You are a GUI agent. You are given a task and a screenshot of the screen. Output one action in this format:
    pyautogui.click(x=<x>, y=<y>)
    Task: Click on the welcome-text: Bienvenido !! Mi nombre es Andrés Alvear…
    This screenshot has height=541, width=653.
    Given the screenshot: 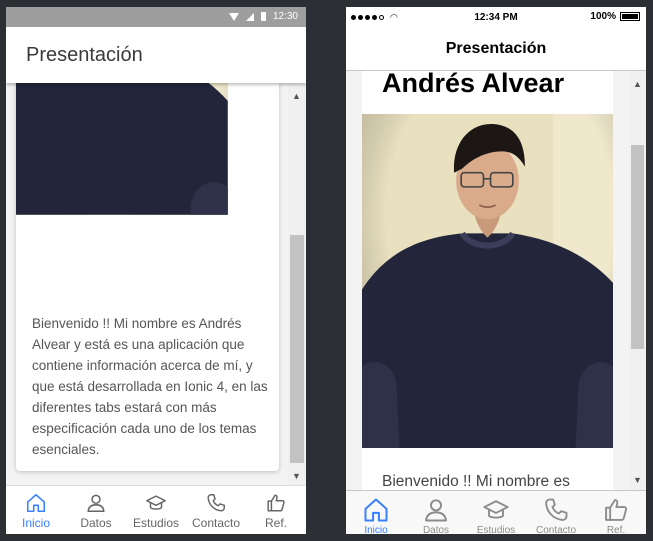 What is the action you would take?
    pyautogui.click(x=150, y=386)
    